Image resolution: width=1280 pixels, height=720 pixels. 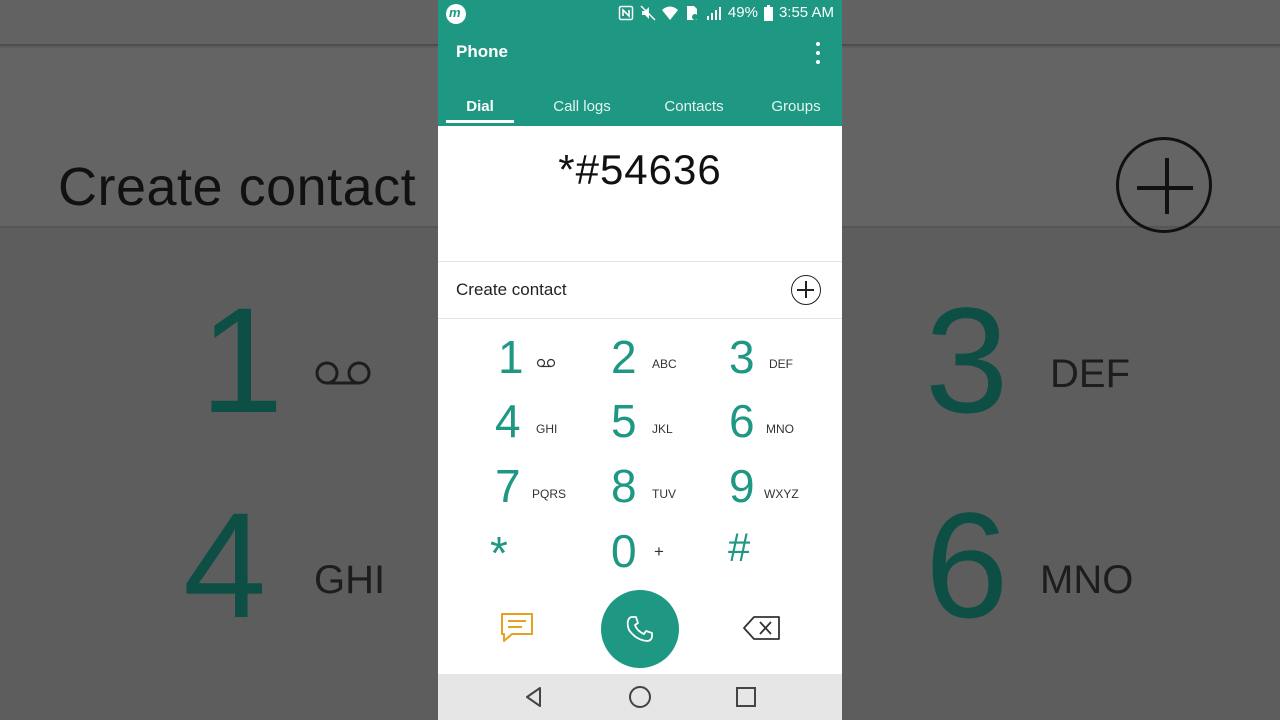 What do you see at coordinates (694, 106) in the screenshot?
I see `tab-contacts: Contacts` at bounding box center [694, 106].